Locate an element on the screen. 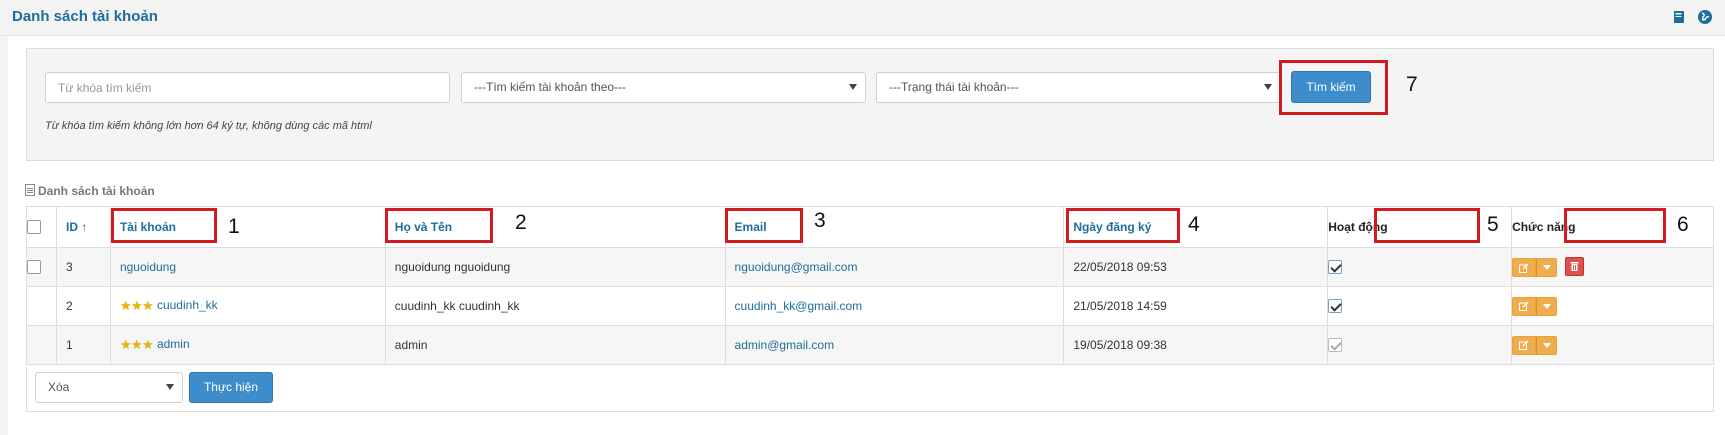 The height and width of the screenshot is (435, 1725). bulk-action-select: Xóa is located at coordinates (109, 387).